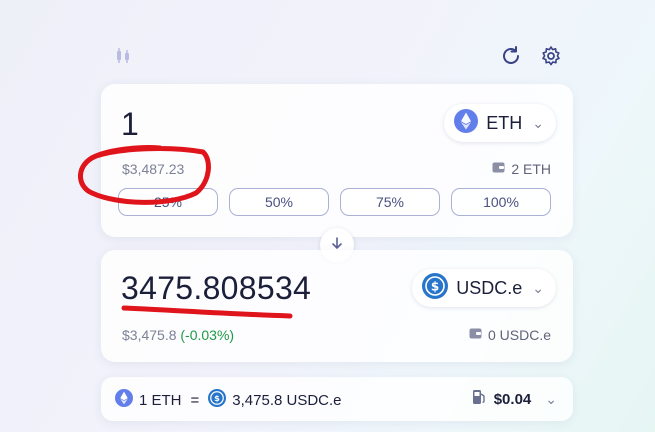  I want to click on rate-to: 3,475.8 USDC.e, so click(287, 400).